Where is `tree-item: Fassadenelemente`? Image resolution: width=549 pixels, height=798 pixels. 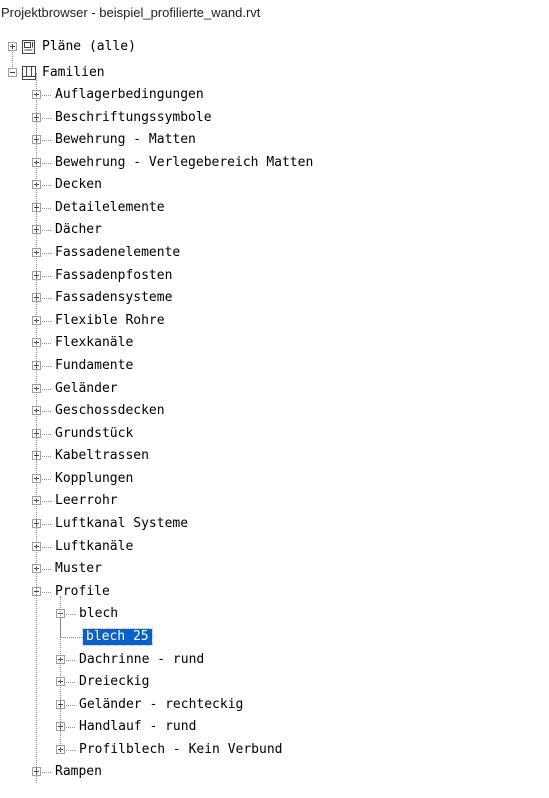 tree-item: Fassadenelemente is located at coordinates (274, 253).